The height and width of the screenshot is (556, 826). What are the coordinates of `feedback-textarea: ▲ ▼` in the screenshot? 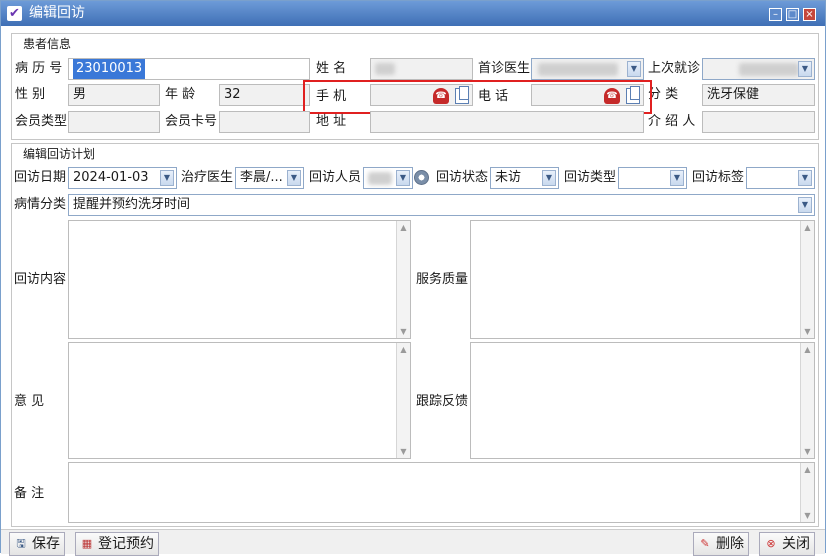 It's located at (642, 400).